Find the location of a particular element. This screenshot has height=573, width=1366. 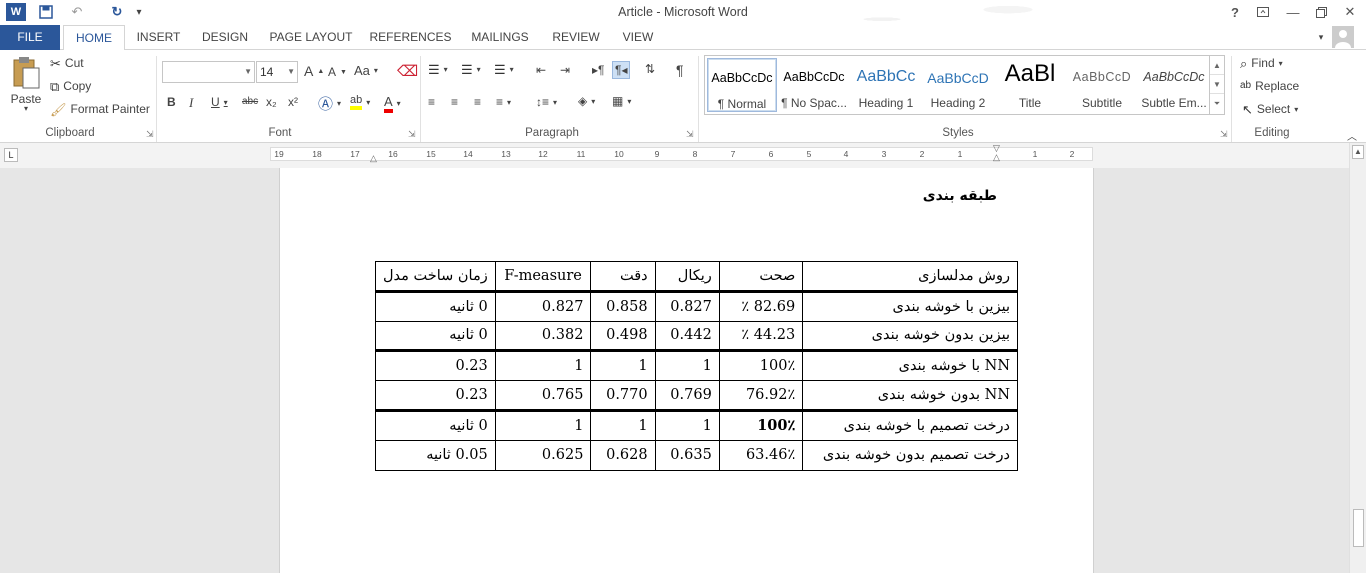

font-launcher-icon: ⇲ is located at coordinates (412, 134).